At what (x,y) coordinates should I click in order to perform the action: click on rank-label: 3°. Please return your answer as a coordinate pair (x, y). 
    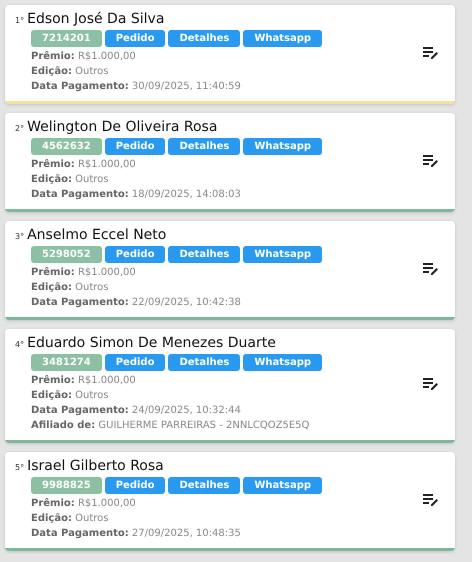
    Looking at the image, I should click on (19, 236).